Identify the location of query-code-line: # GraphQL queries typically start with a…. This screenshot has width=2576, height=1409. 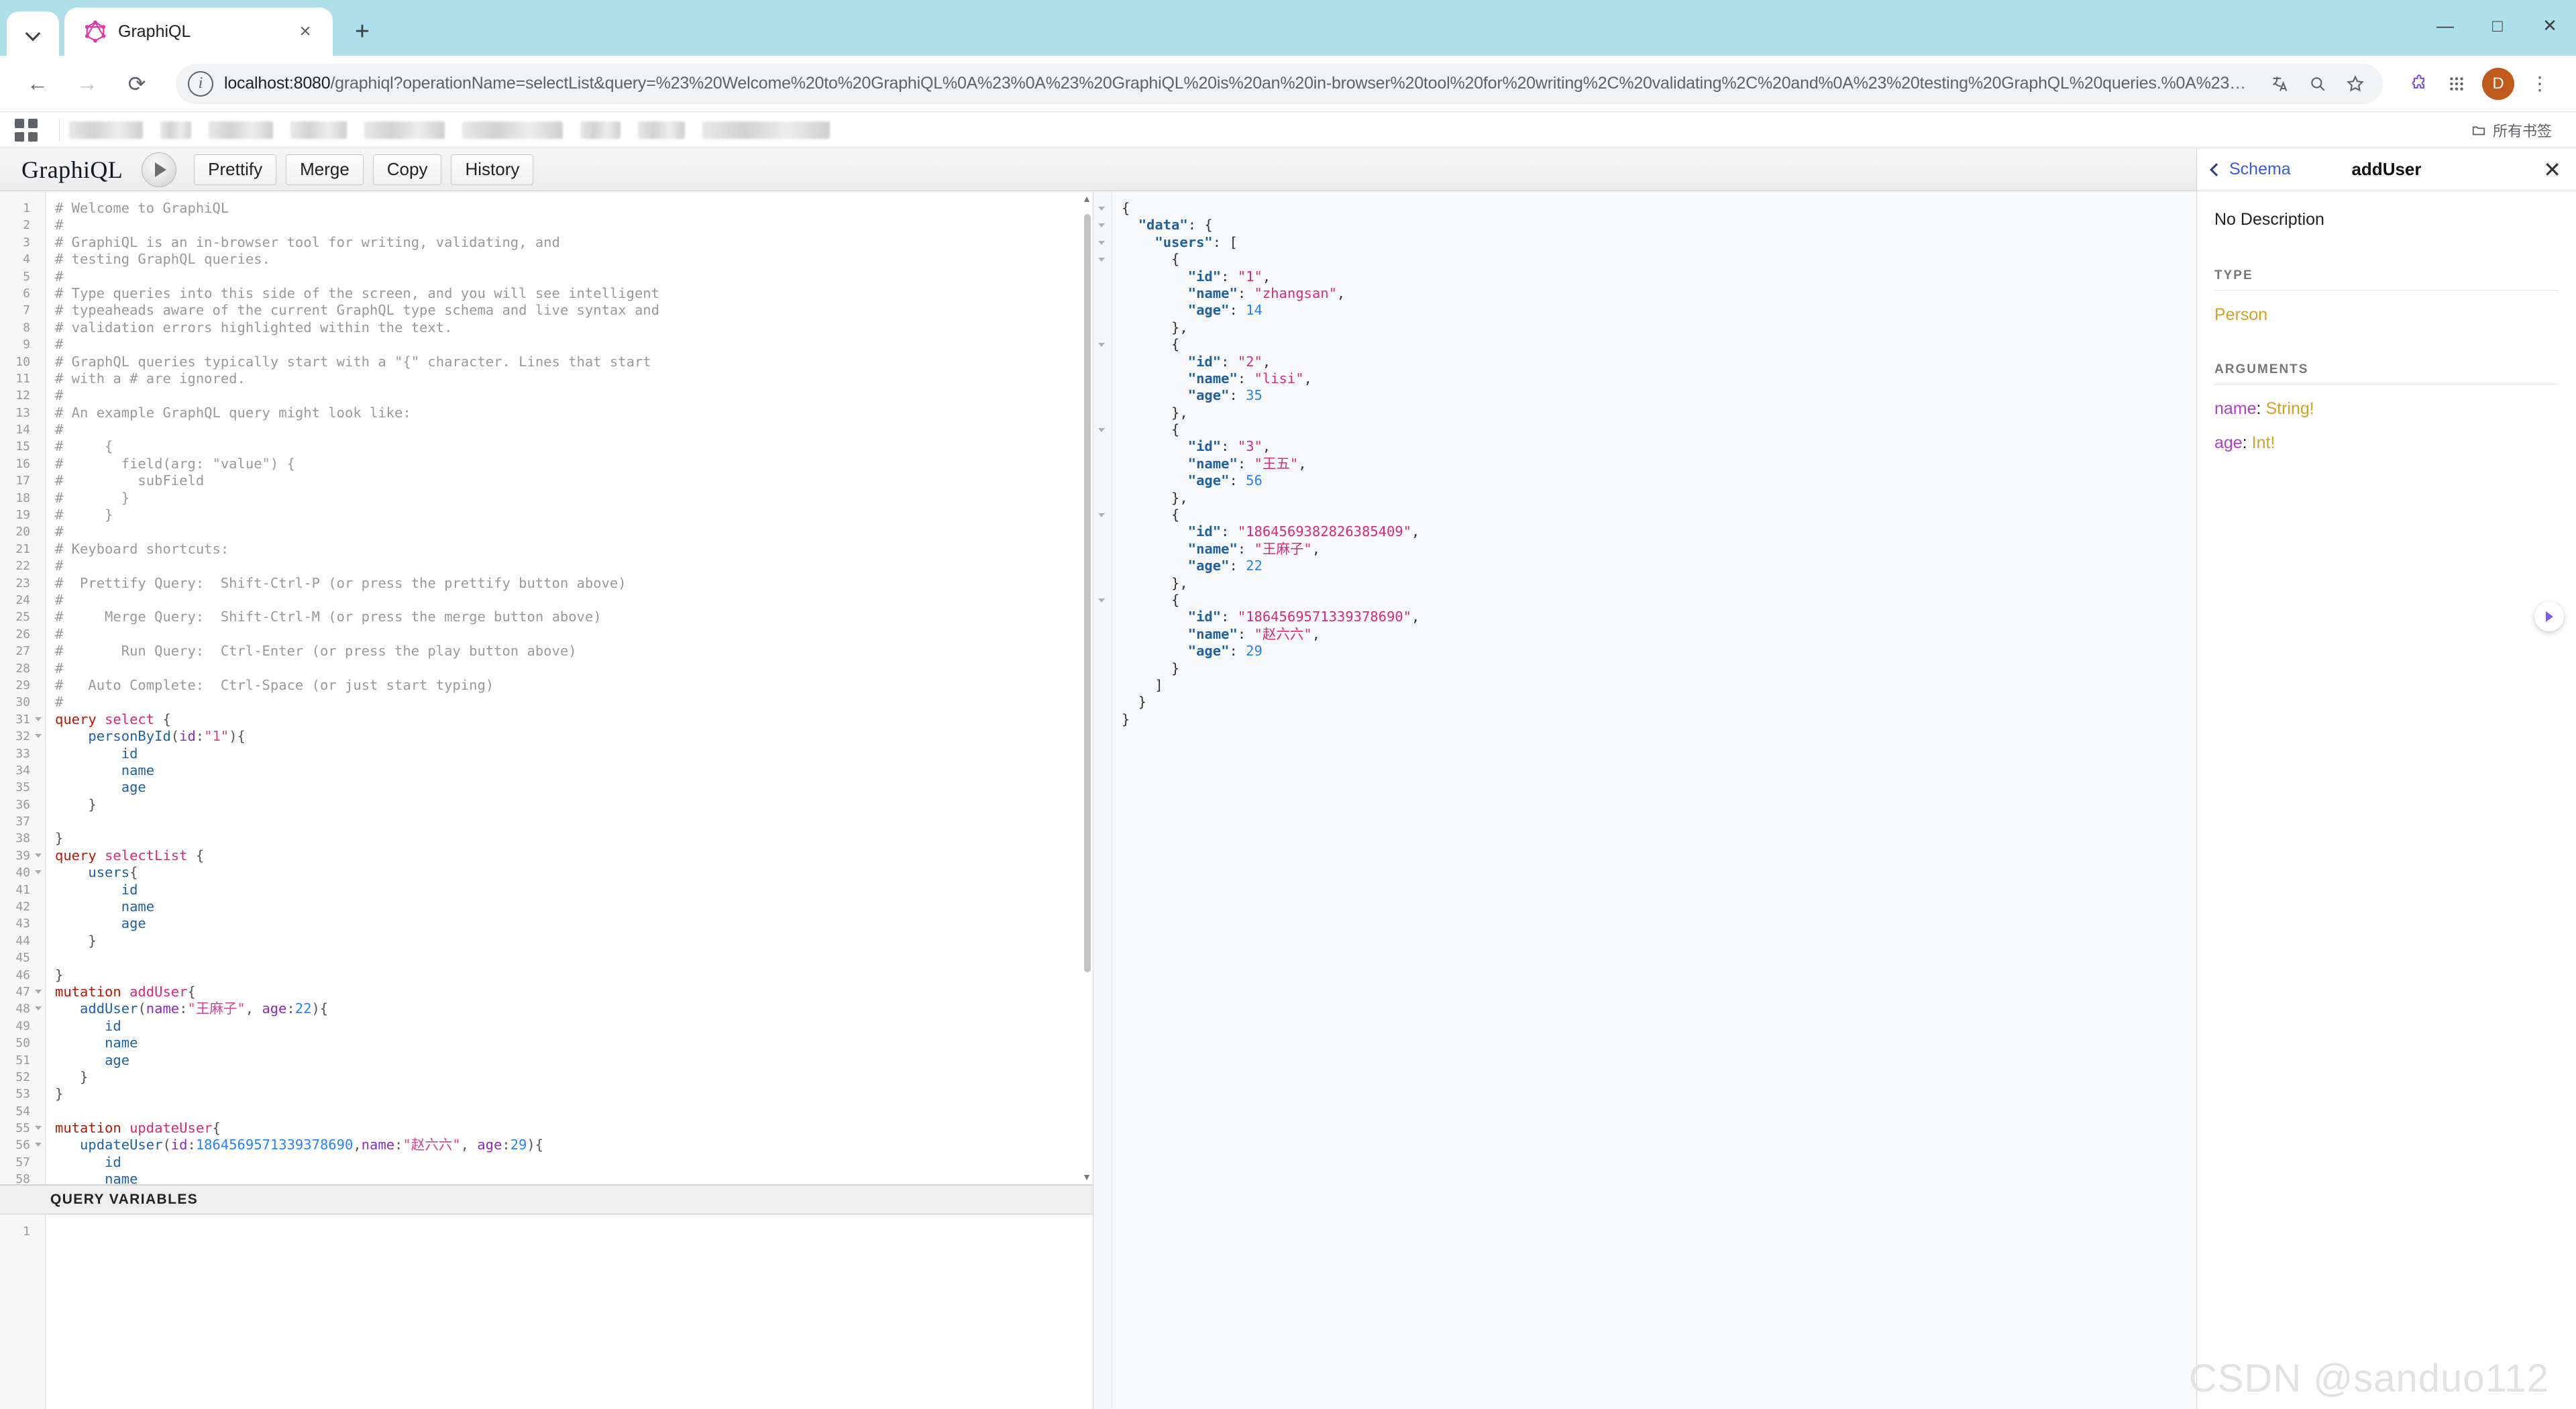
(574, 362).